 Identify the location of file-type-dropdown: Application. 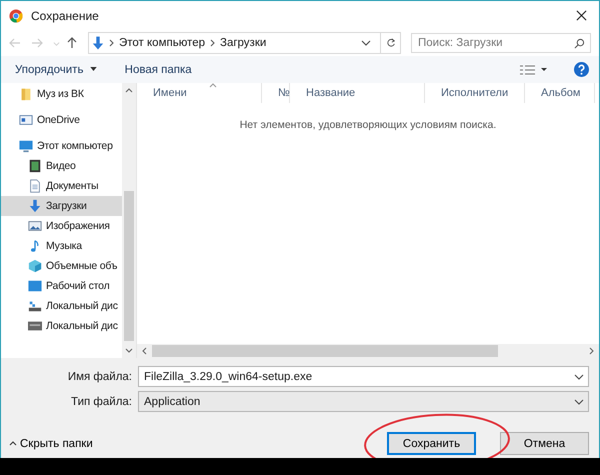
(363, 401).